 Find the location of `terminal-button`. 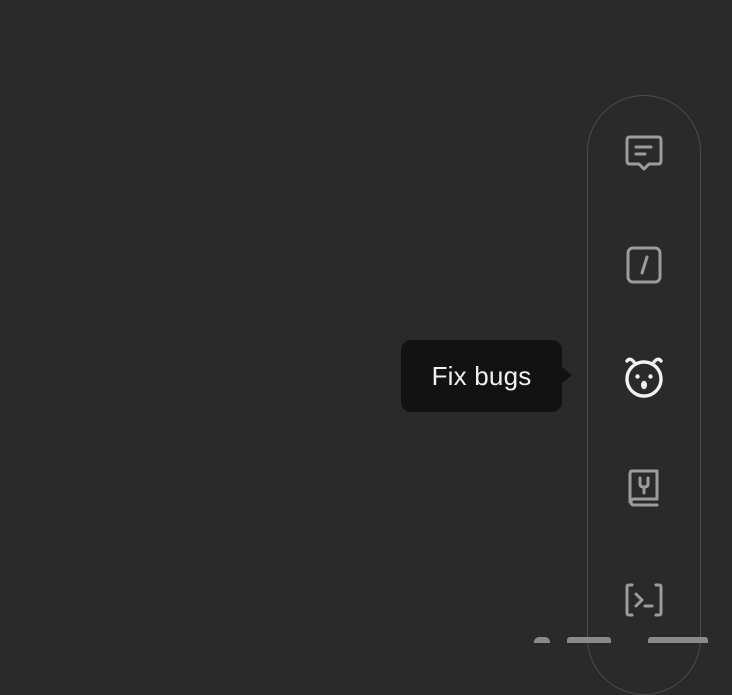

terminal-button is located at coordinates (644, 600).